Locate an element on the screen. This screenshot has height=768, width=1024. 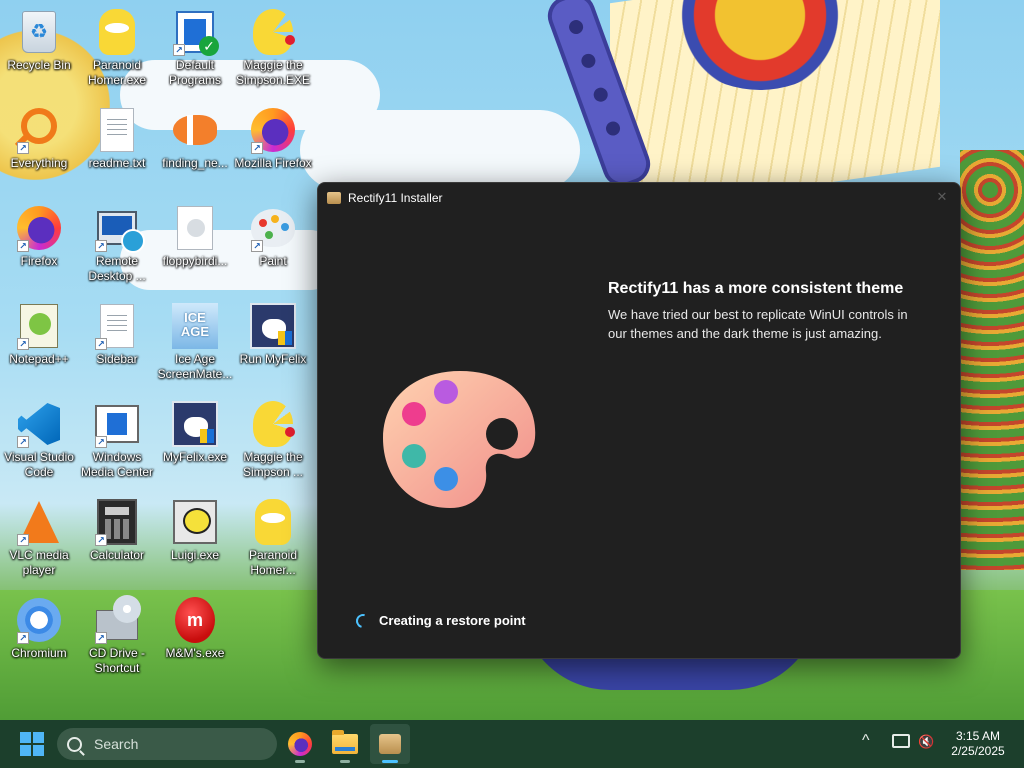
tray-overflow-chevron-icon: ^ is located at coordinates (866, 741).